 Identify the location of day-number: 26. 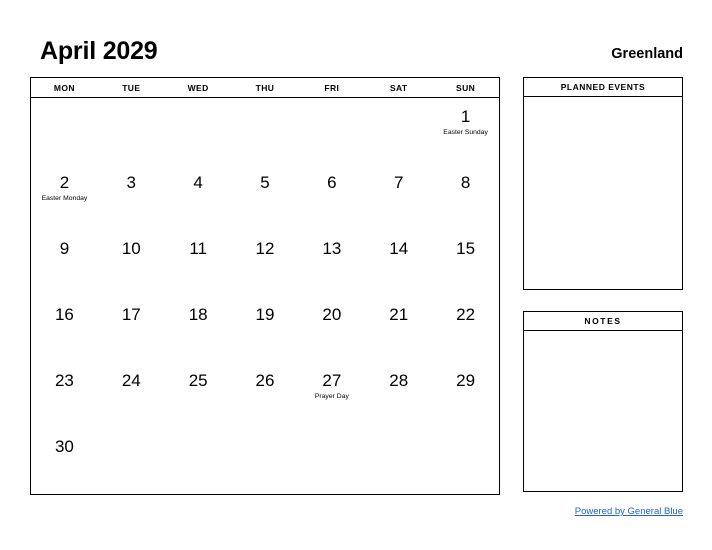
(265, 380).